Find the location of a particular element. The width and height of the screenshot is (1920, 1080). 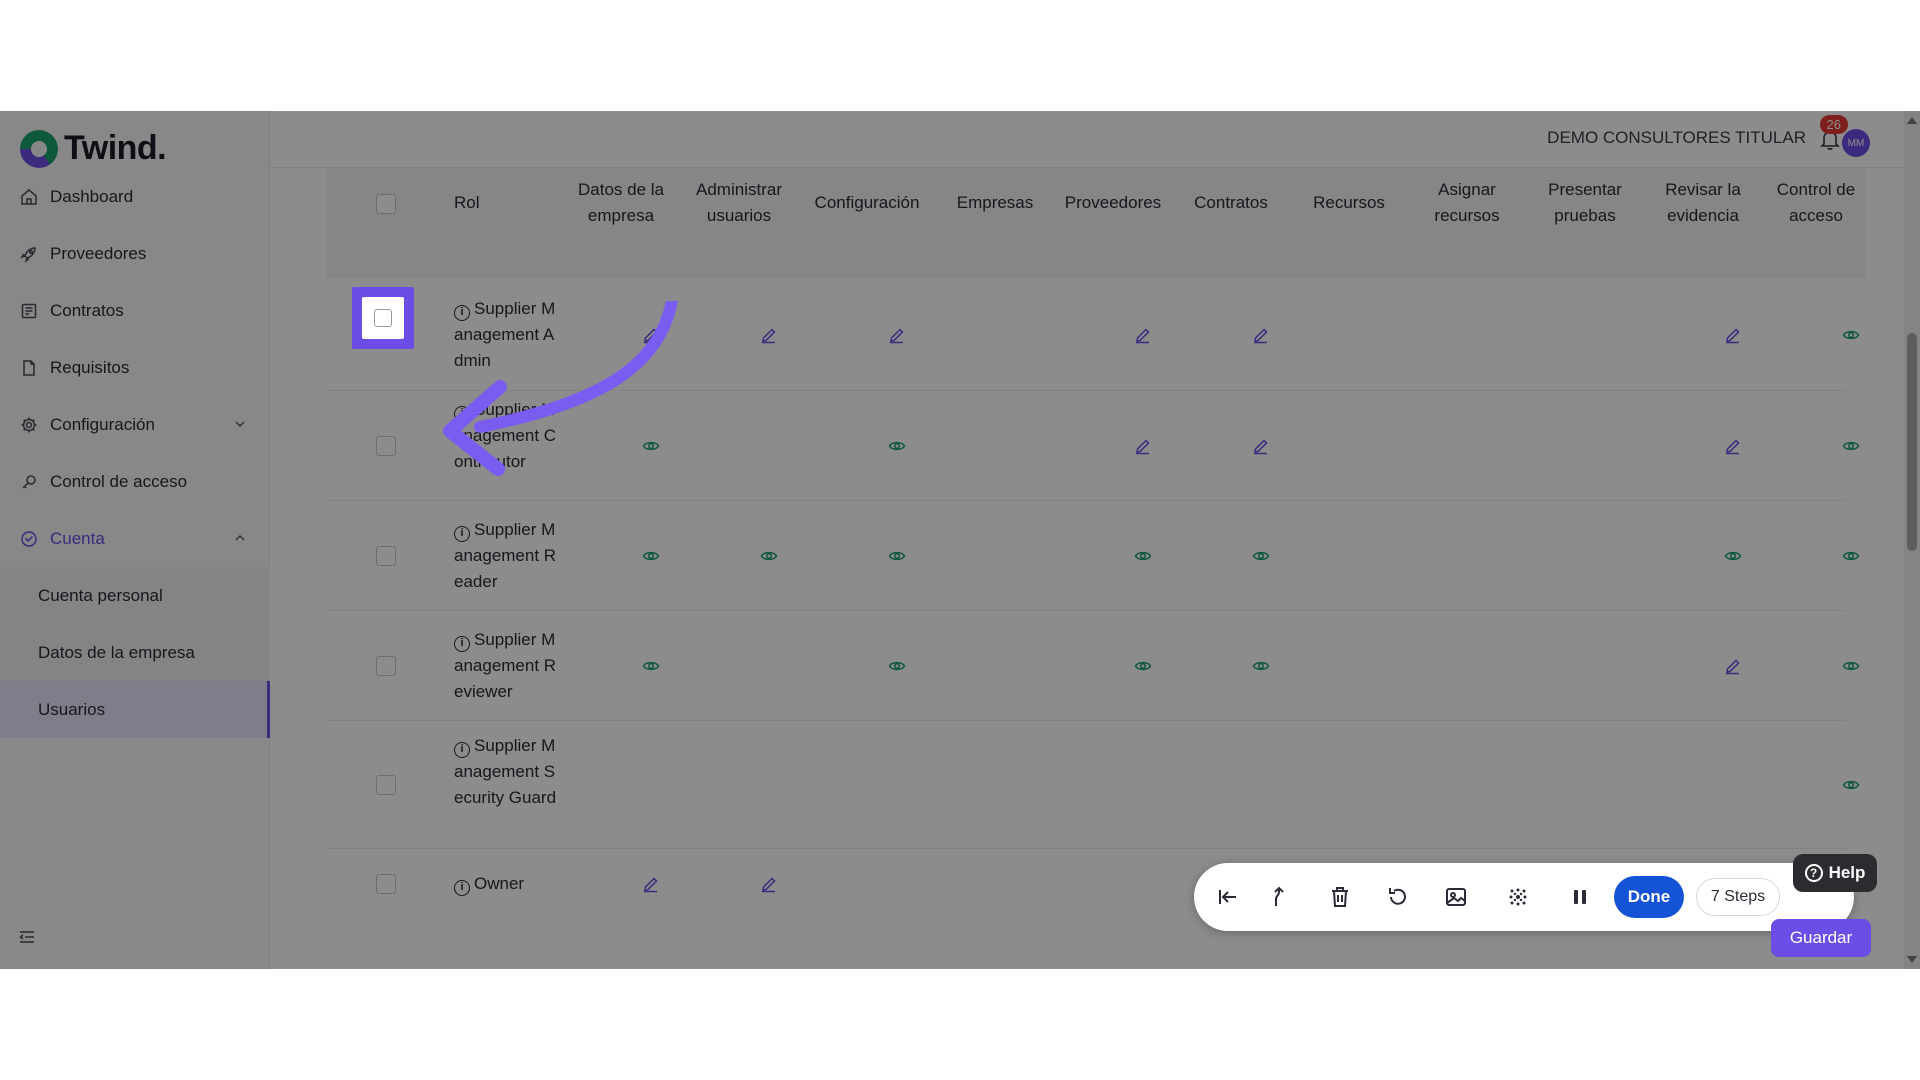

logo: Twind. is located at coordinates (93, 148).